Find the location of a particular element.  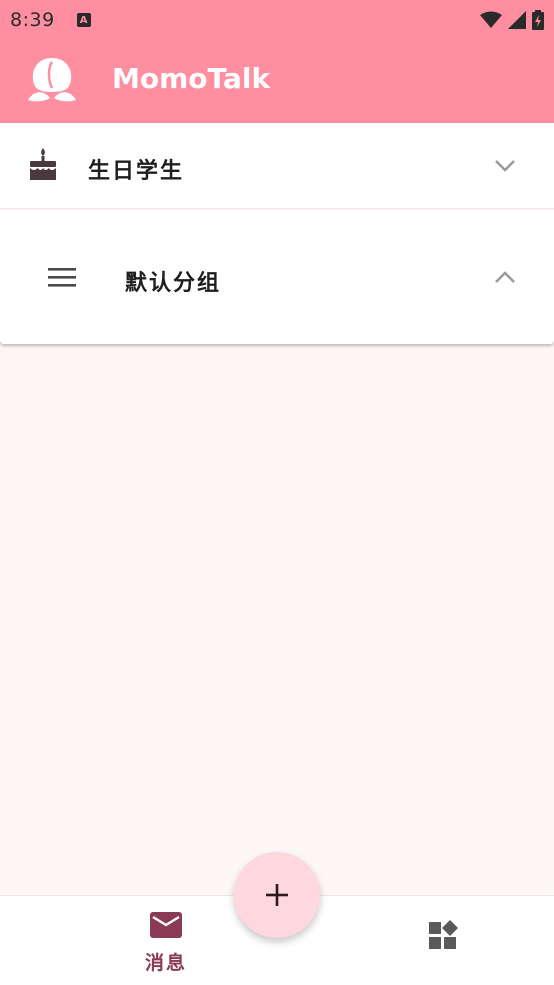

widgets-icon is located at coordinates (443, 935).